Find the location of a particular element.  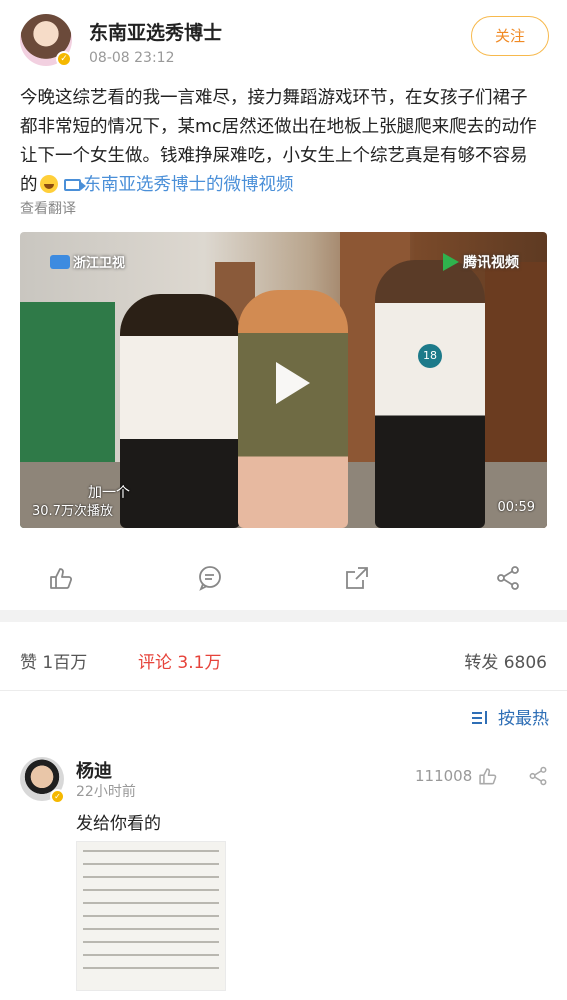

sort-button: 按最热 is located at coordinates (510, 716).